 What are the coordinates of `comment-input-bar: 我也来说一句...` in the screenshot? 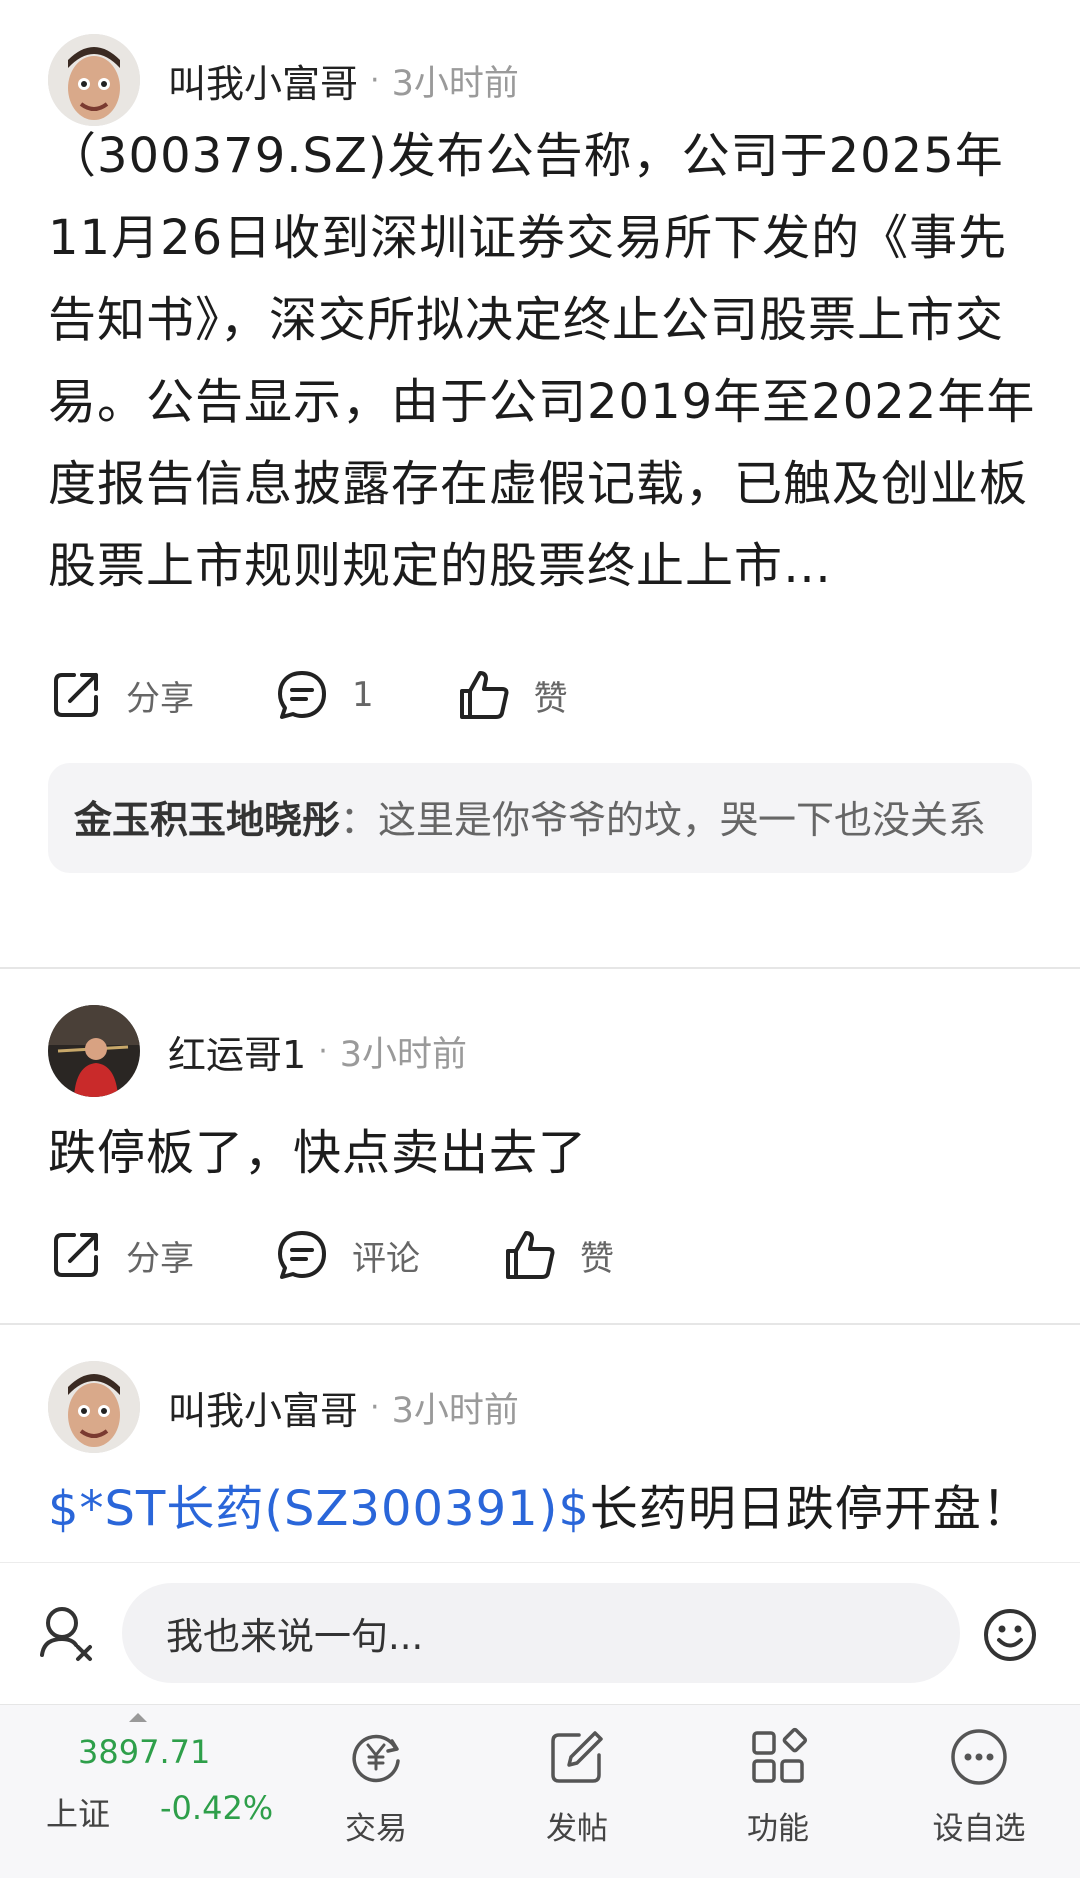 It's located at (540, 1633).